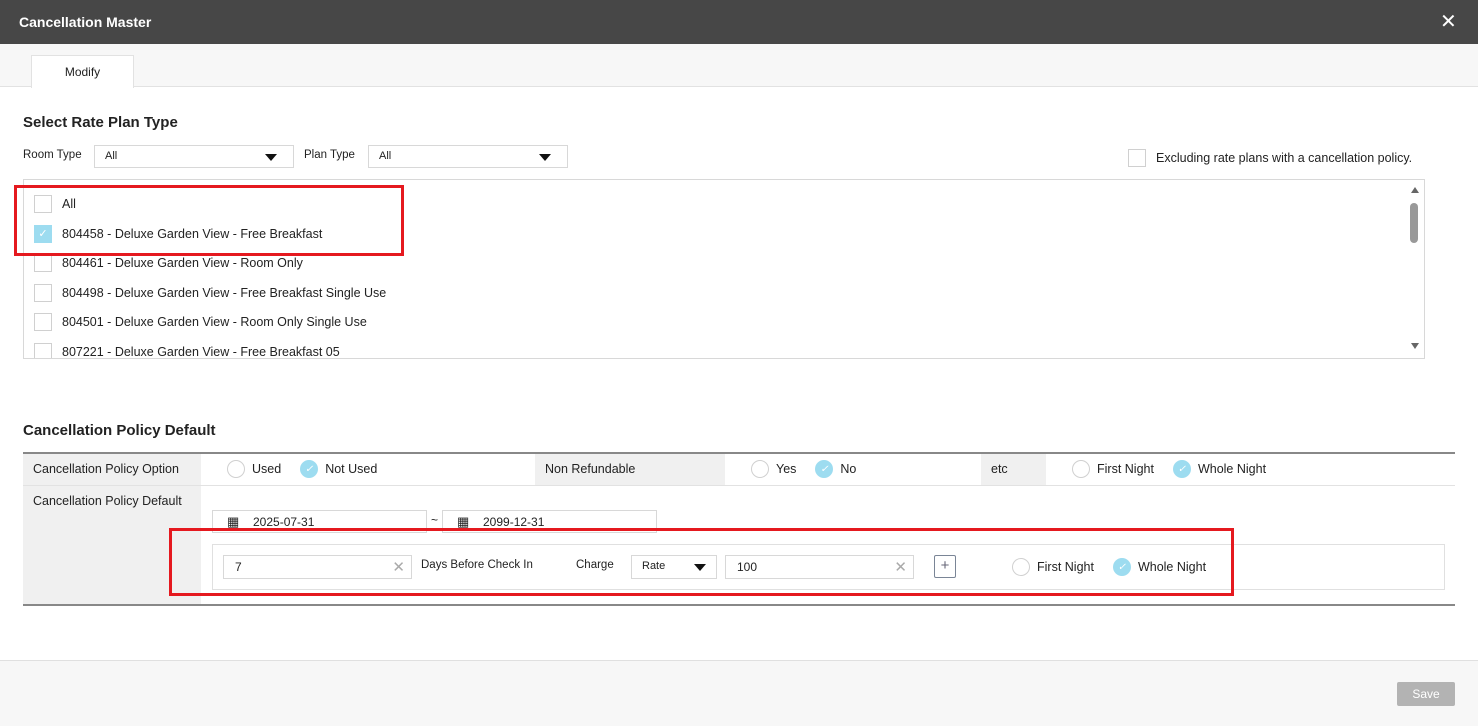  What do you see at coordinates (1414, 223) in the screenshot?
I see `scroll-thumb` at bounding box center [1414, 223].